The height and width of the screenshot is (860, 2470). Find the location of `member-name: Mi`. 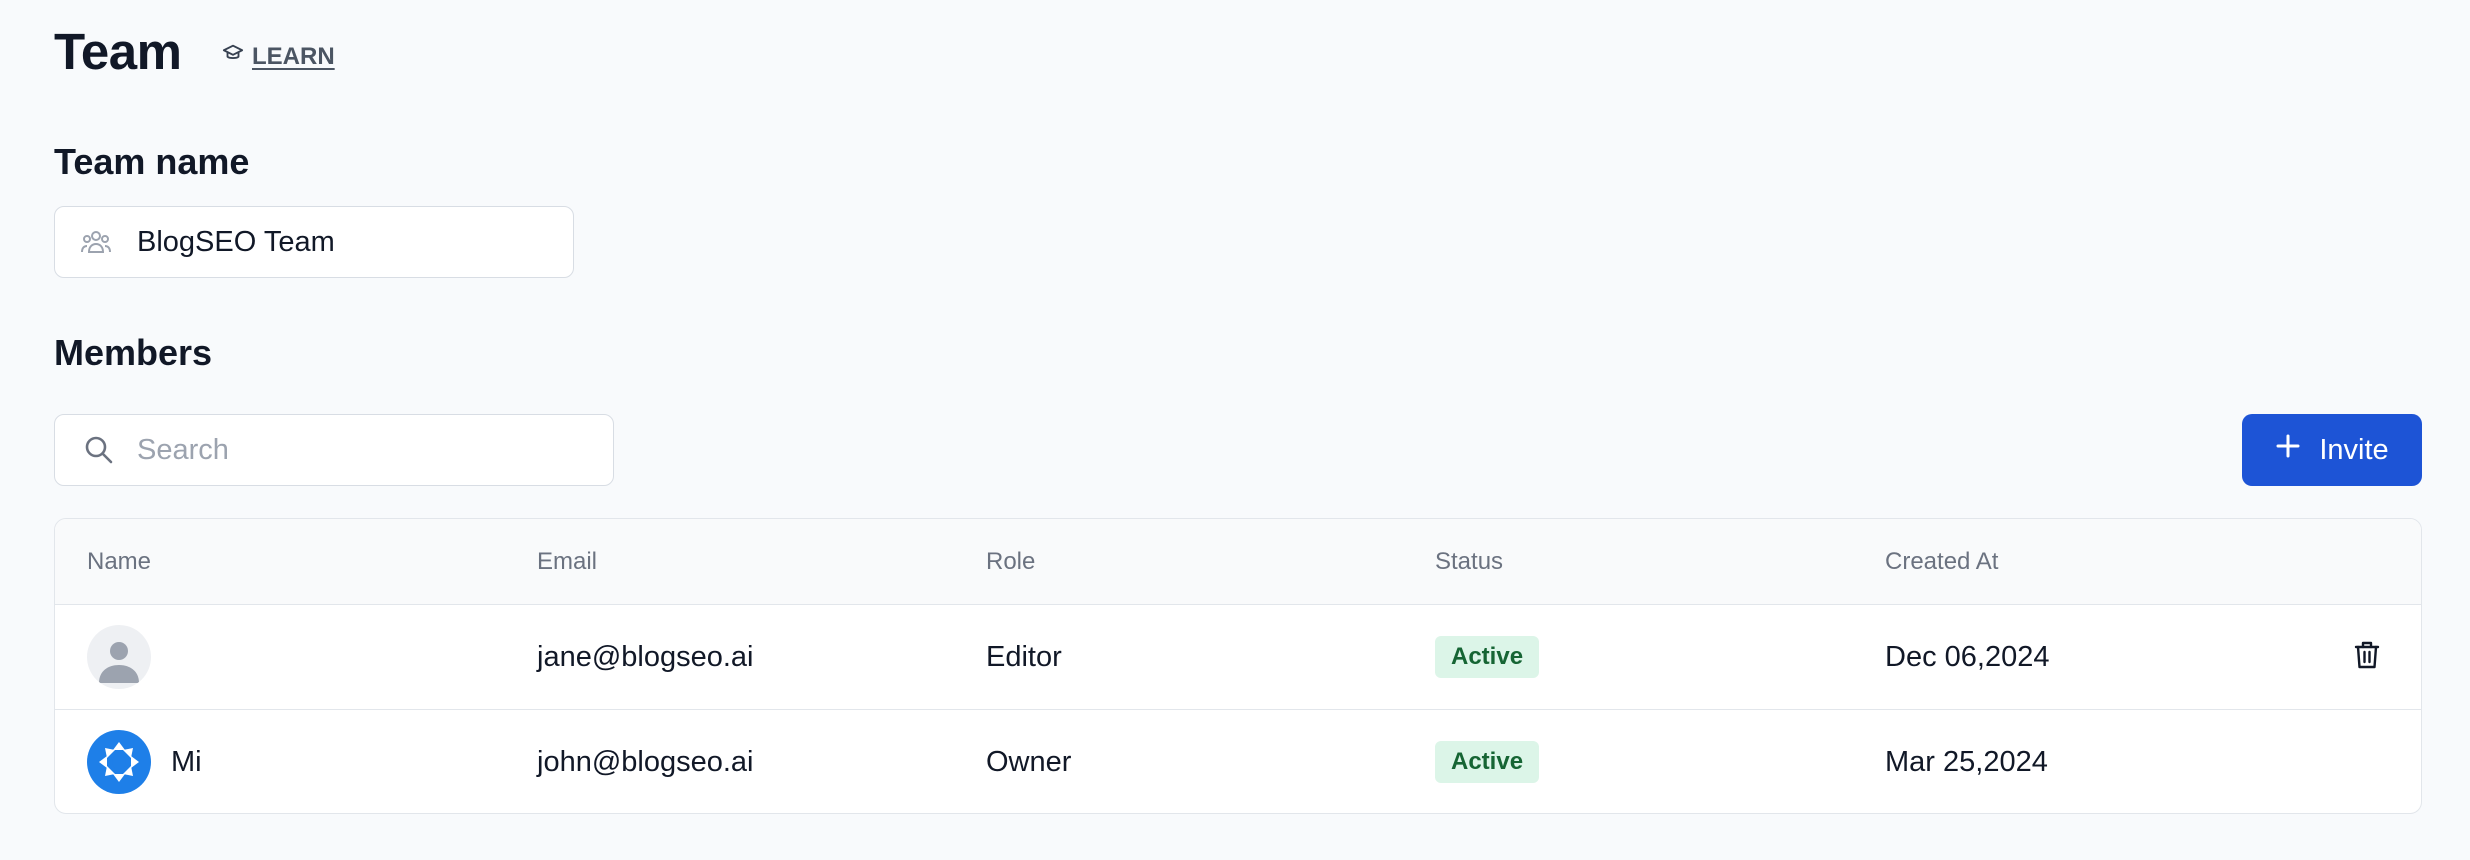

member-name: Mi is located at coordinates (186, 761).